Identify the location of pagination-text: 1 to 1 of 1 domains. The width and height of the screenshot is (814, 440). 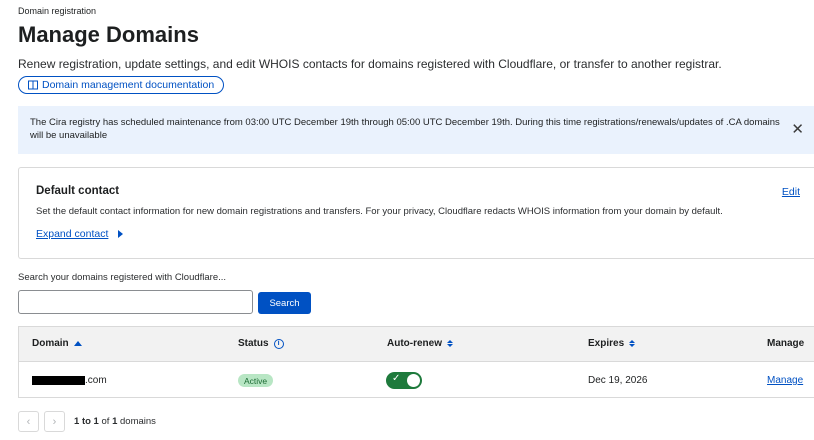
(115, 421).